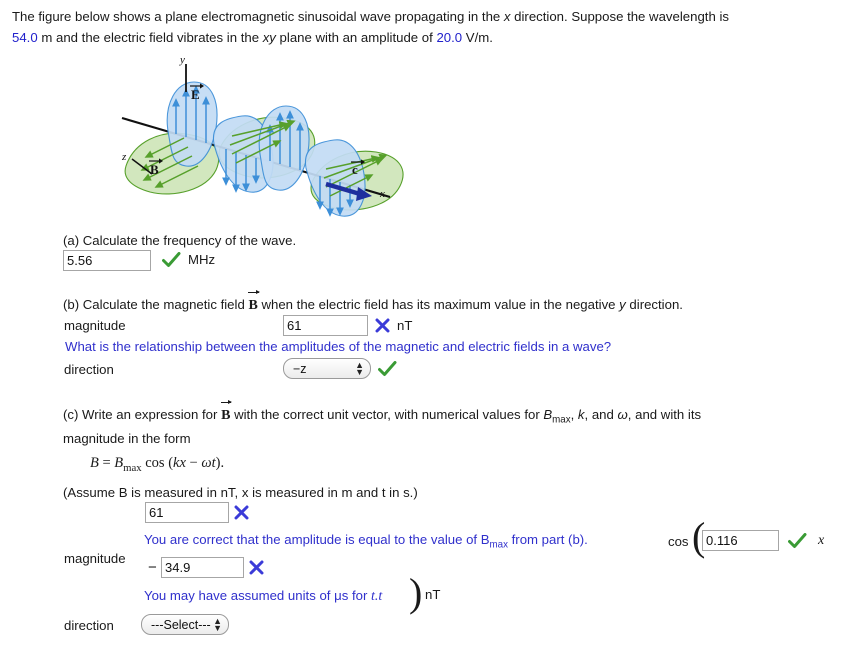  Describe the element at coordinates (797, 541) in the screenshot. I see `part-c-k-correct-icon` at that location.